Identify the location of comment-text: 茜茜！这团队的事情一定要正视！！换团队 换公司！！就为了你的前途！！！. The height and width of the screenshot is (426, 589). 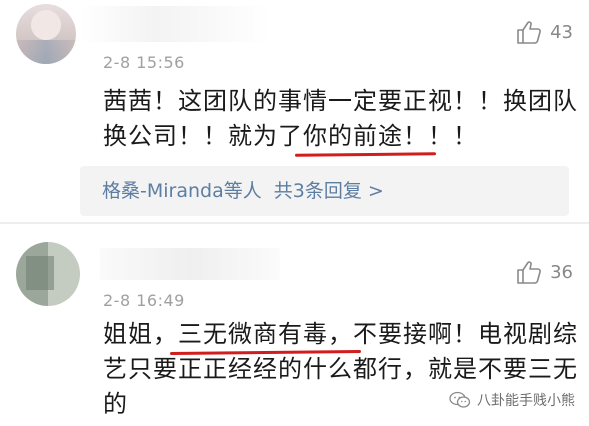
(340, 119).